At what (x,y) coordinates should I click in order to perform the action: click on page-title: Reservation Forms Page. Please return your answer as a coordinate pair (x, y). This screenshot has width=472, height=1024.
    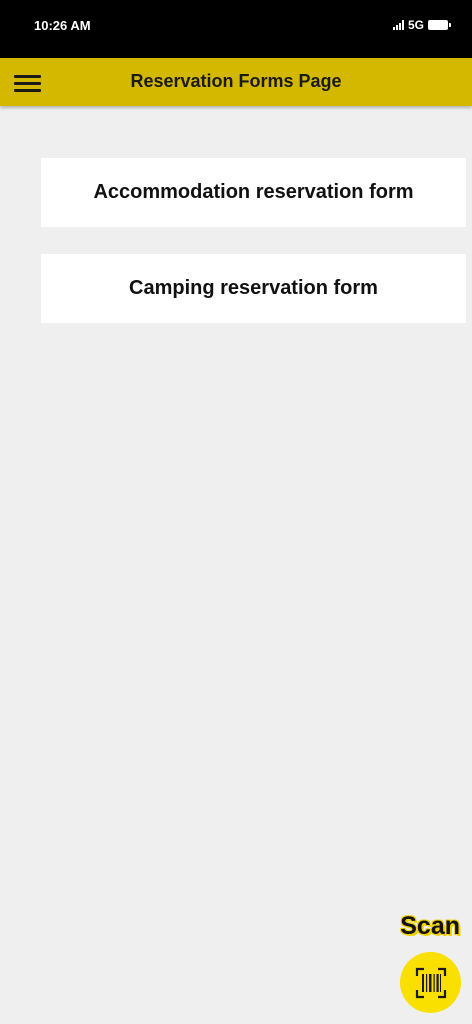
    Looking at the image, I should click on (236, 81).